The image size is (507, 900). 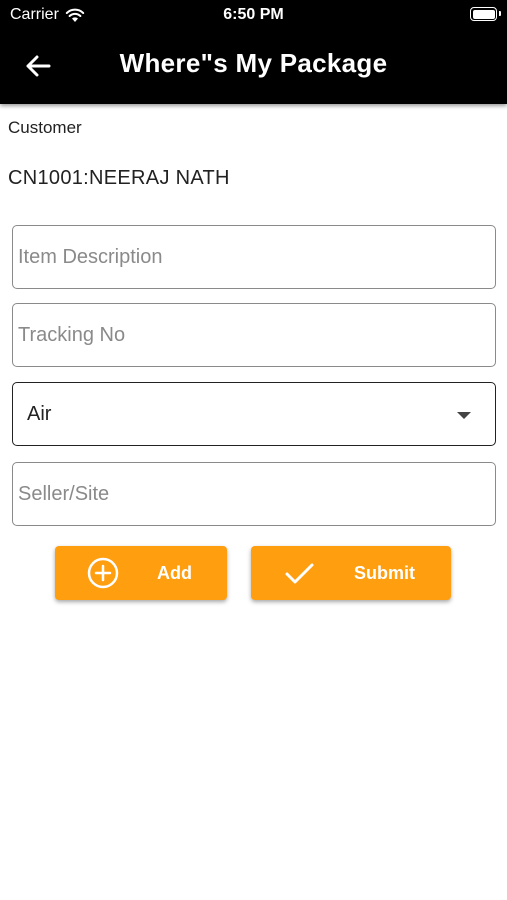 What do you see at coordinates (485, 14) in the screenshot?
I see `battery-icon` at bounding box center [485, 14].